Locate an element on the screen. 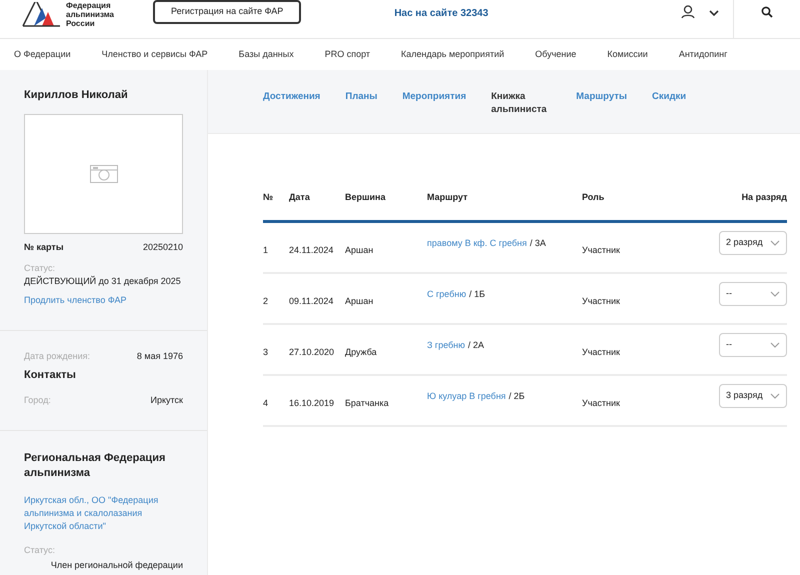 The width and height of the screenshot is (800, 575). user-icon is located at coordinates (688, 12).